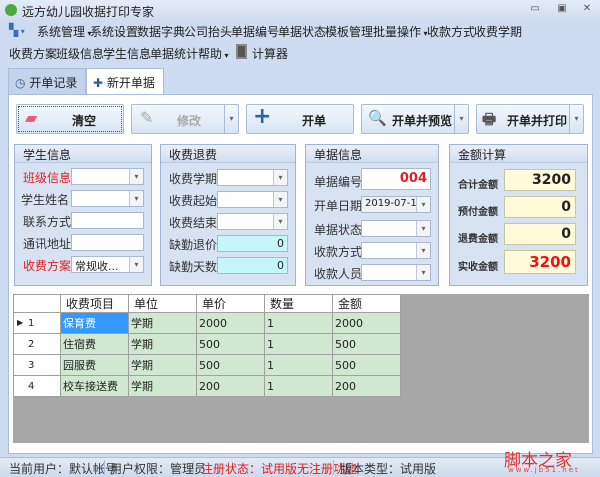  I want to click on column-header: 金额, so click(366, 303).